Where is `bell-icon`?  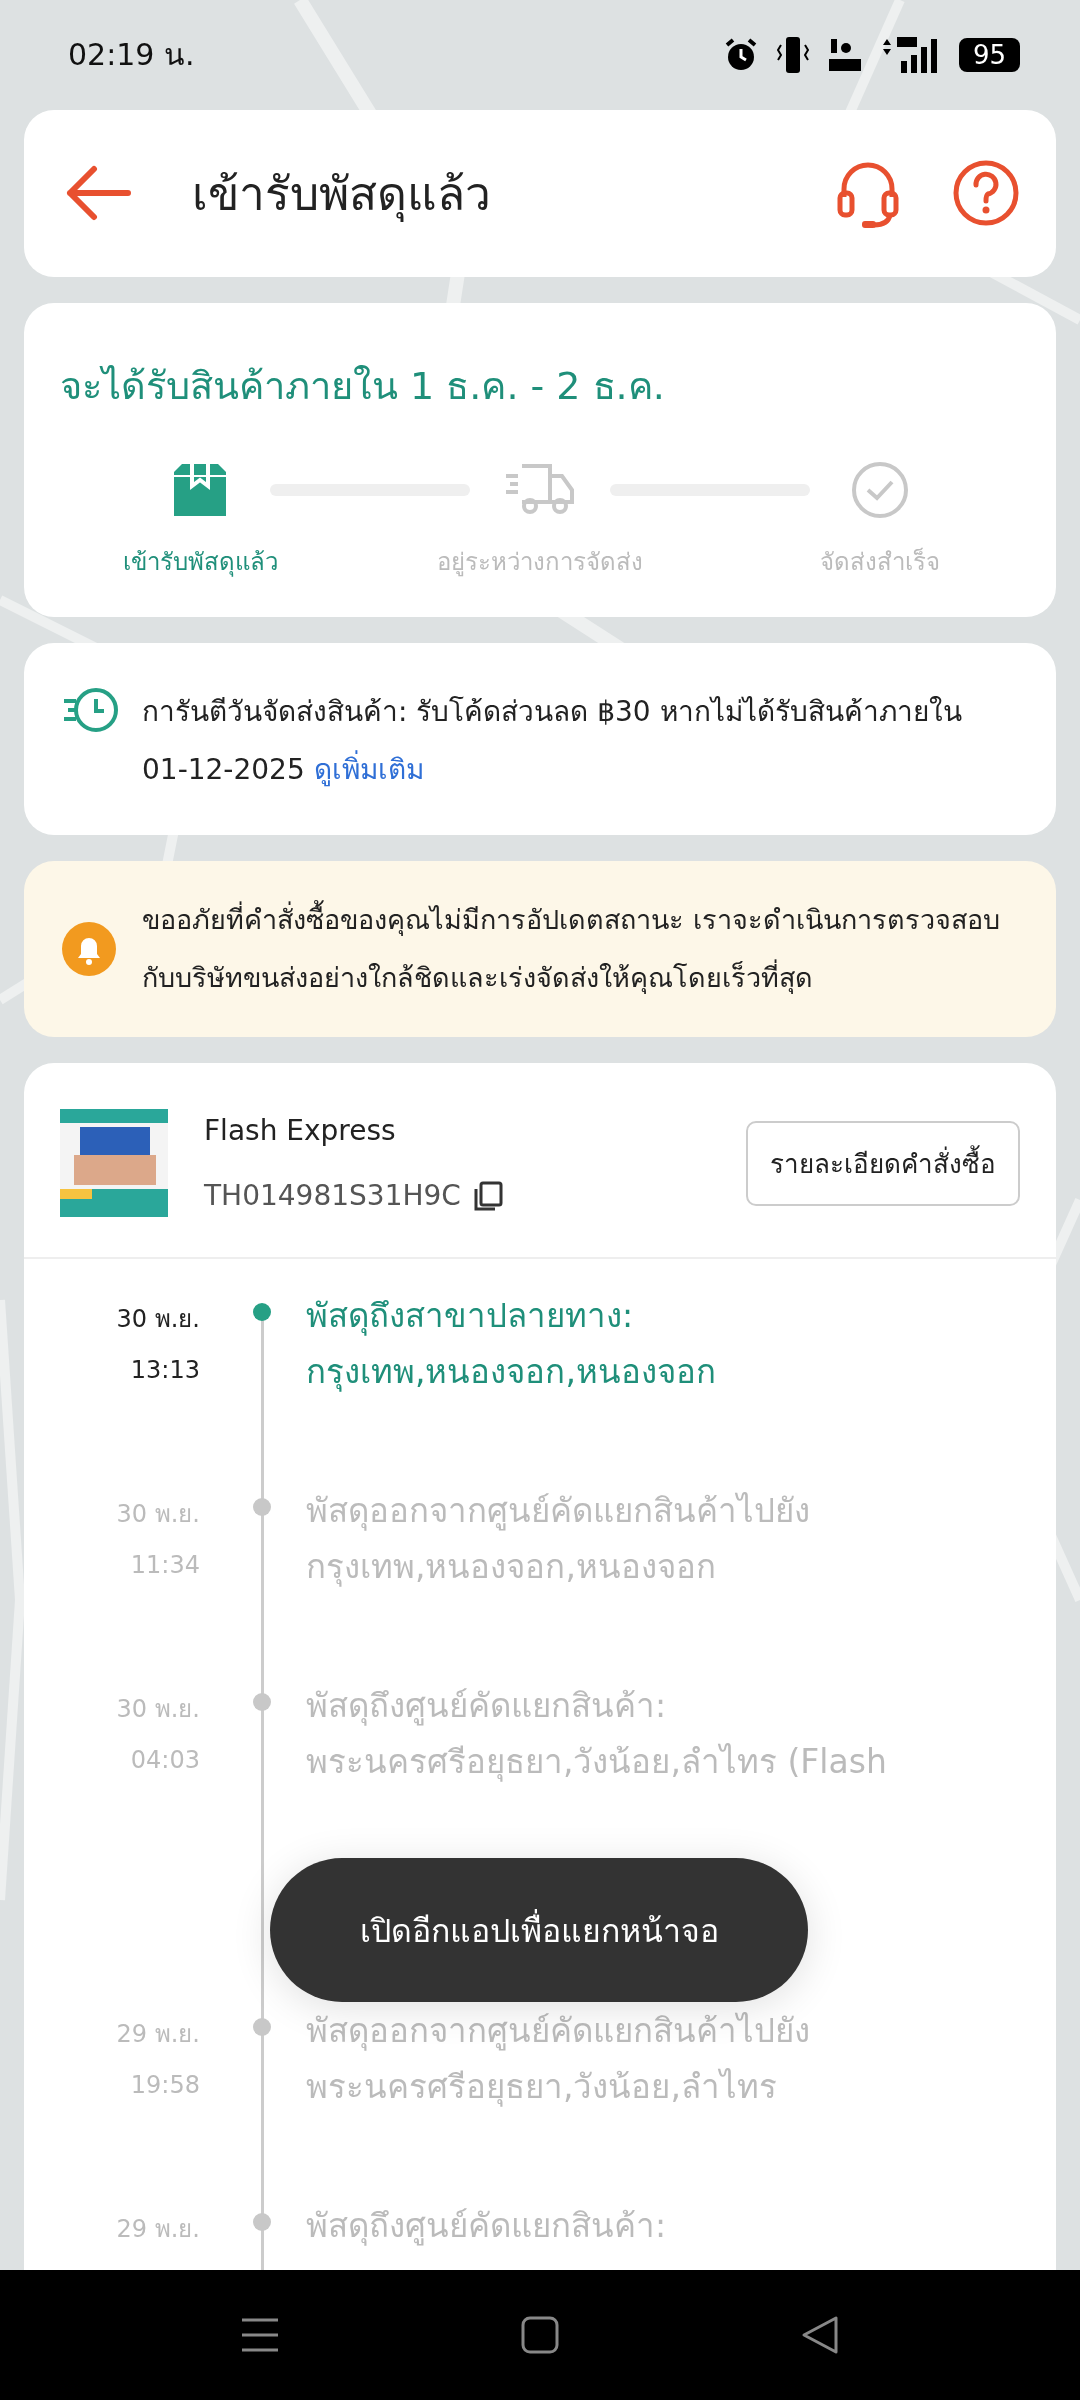
bell-icon is located at coordinates (89, 949).